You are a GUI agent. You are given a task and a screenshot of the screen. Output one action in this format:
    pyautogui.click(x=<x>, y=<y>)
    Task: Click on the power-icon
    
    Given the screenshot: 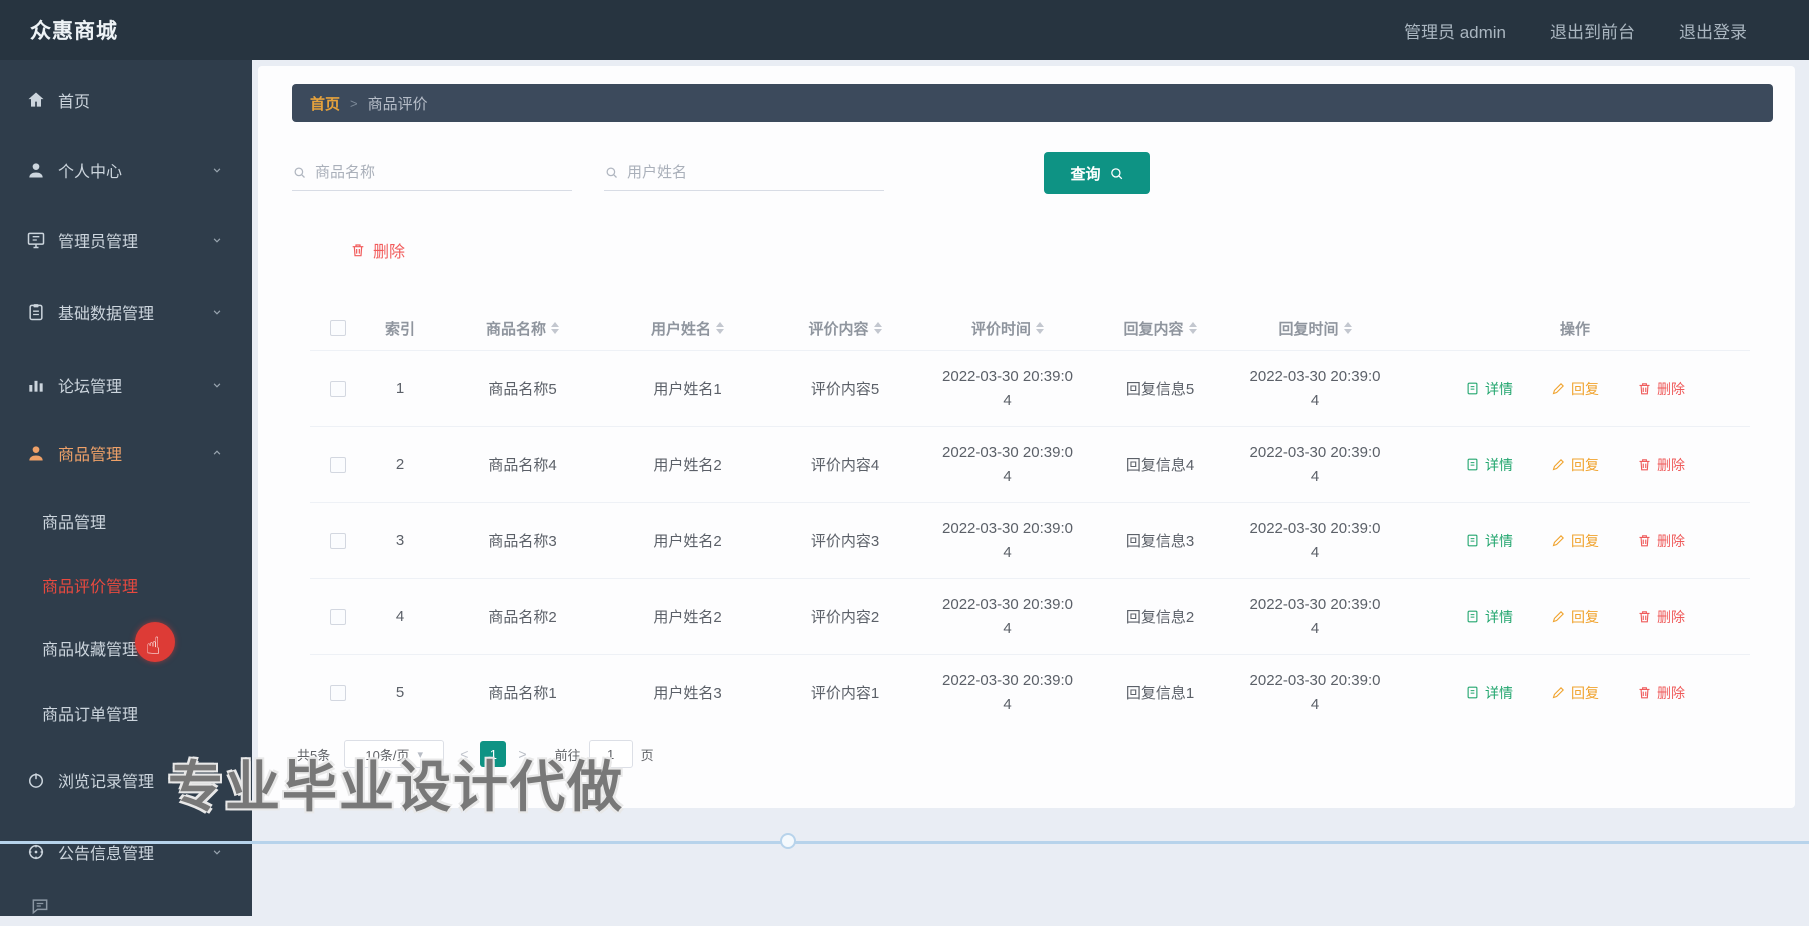 What is the action you would take?
    pyautogui.click(x=36, y=780)
    